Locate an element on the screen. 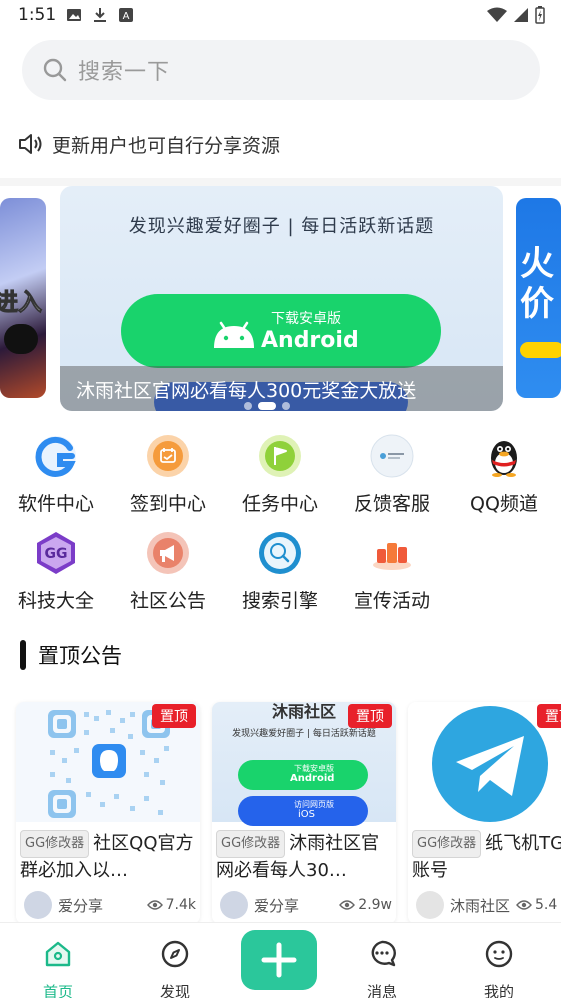 Image resolution: width=561 pixels, height=998 pixels. nav-messages: 消息 is located at coordinates (382, 963).